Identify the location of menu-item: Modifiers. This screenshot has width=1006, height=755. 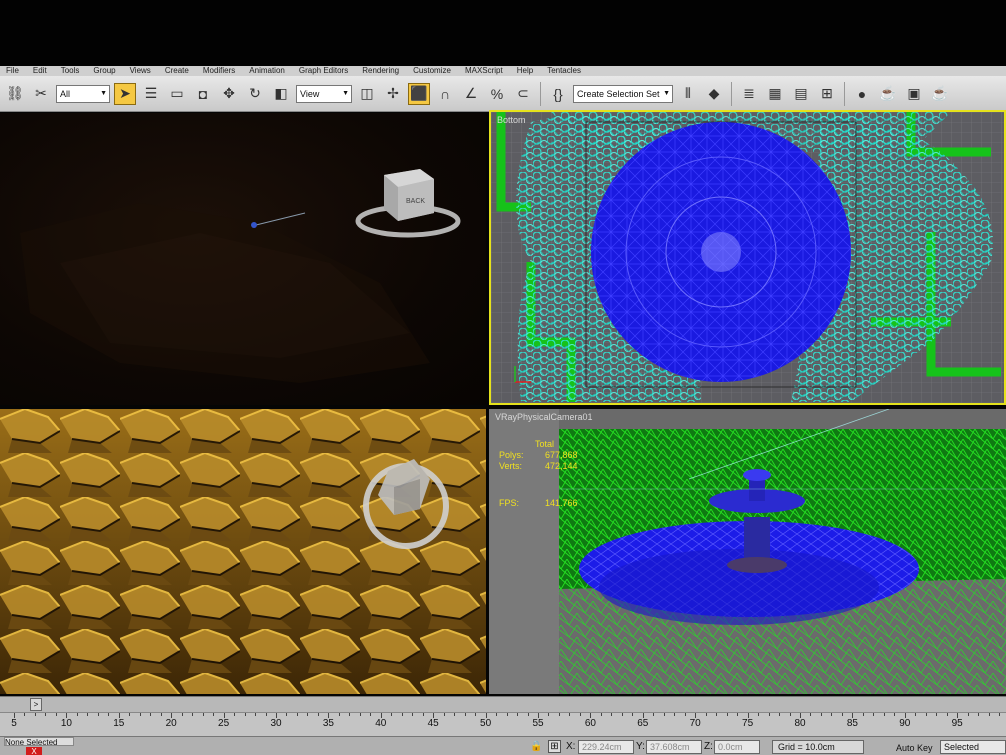
(219, 71).